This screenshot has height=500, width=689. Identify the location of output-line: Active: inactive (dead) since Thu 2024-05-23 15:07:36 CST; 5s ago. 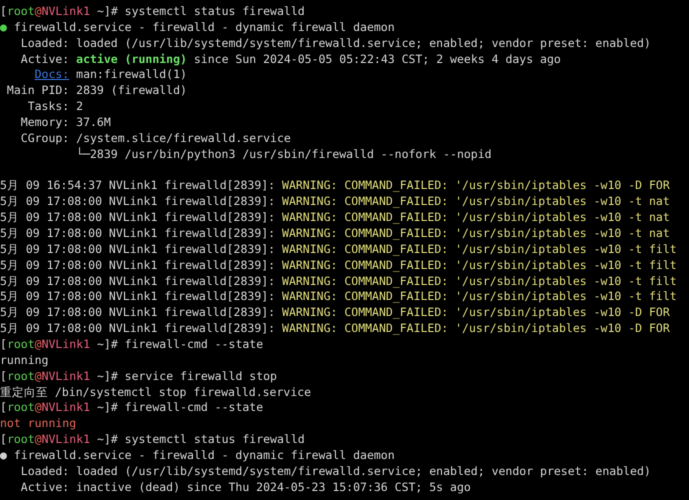
(245, 488).